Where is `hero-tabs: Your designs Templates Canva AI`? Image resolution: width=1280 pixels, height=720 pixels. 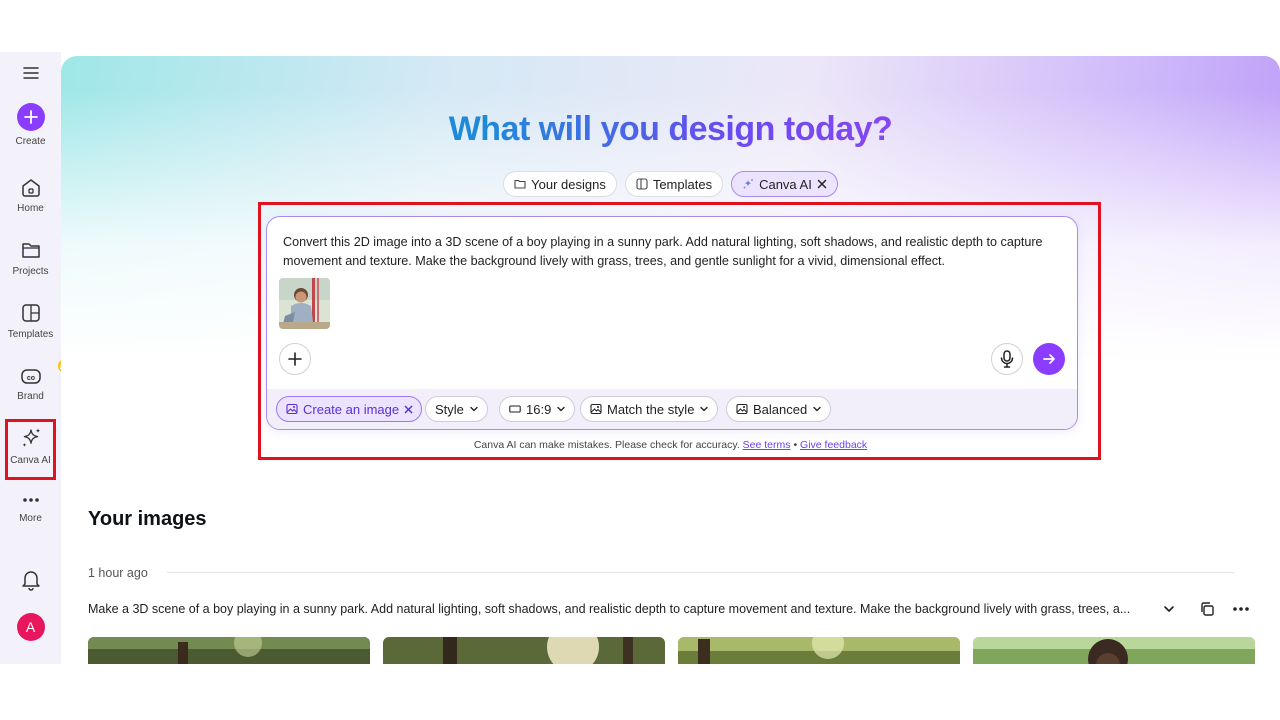 hero-tabs: Your designs Templates Canva AI is located at coordinates (670, 184).